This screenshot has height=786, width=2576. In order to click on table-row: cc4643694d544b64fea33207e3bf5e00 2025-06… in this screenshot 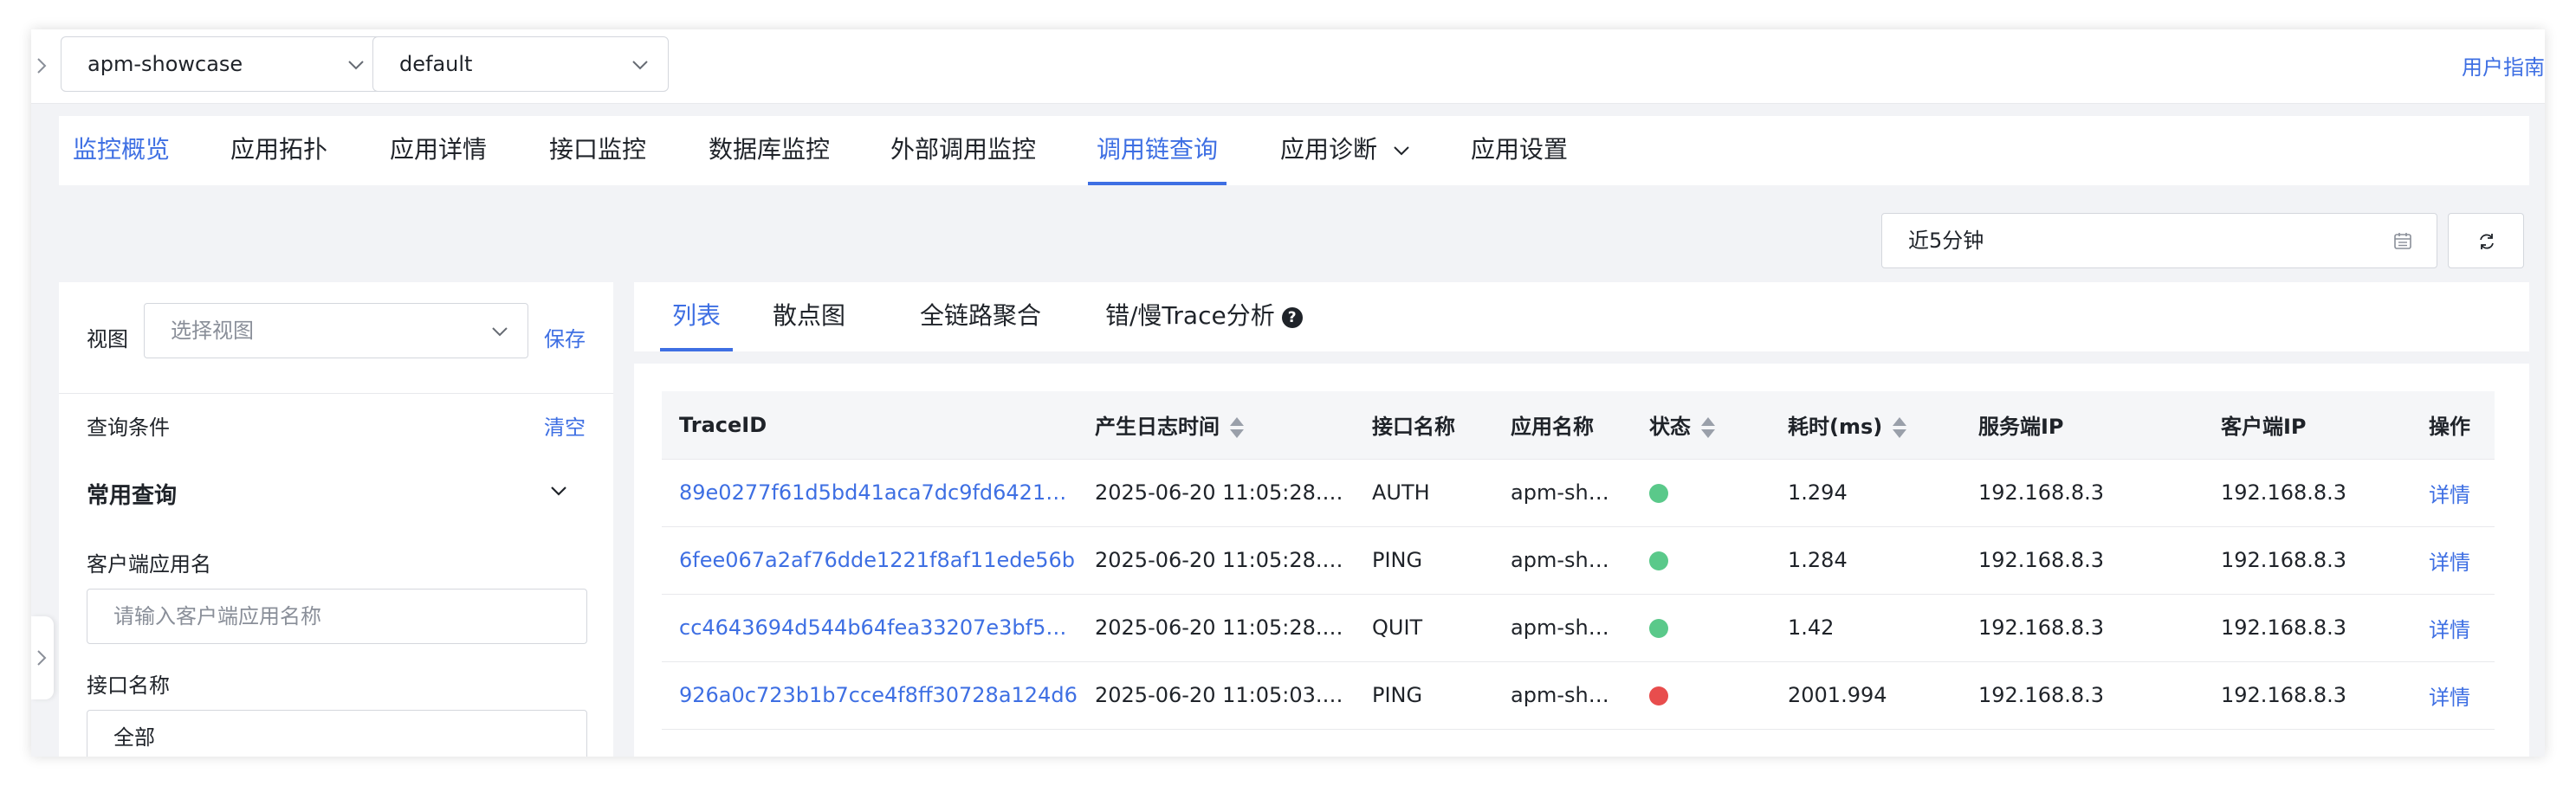, I will do `click(1578, 627)`.